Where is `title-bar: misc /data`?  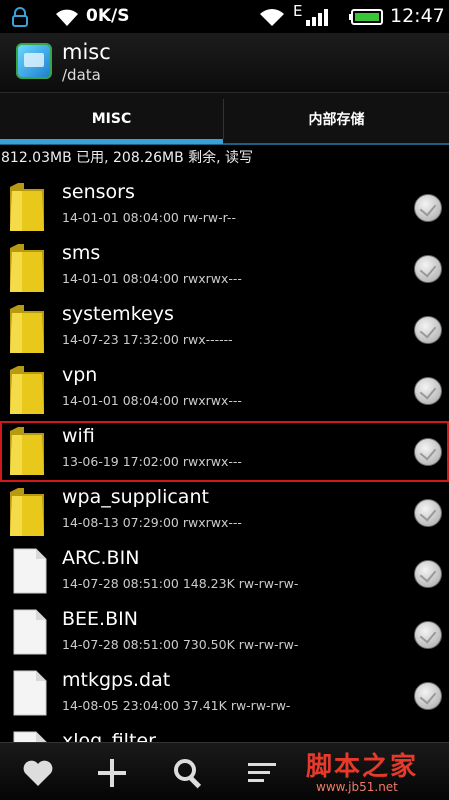 title-bar: misc /data is located at coordinates (224, 63).